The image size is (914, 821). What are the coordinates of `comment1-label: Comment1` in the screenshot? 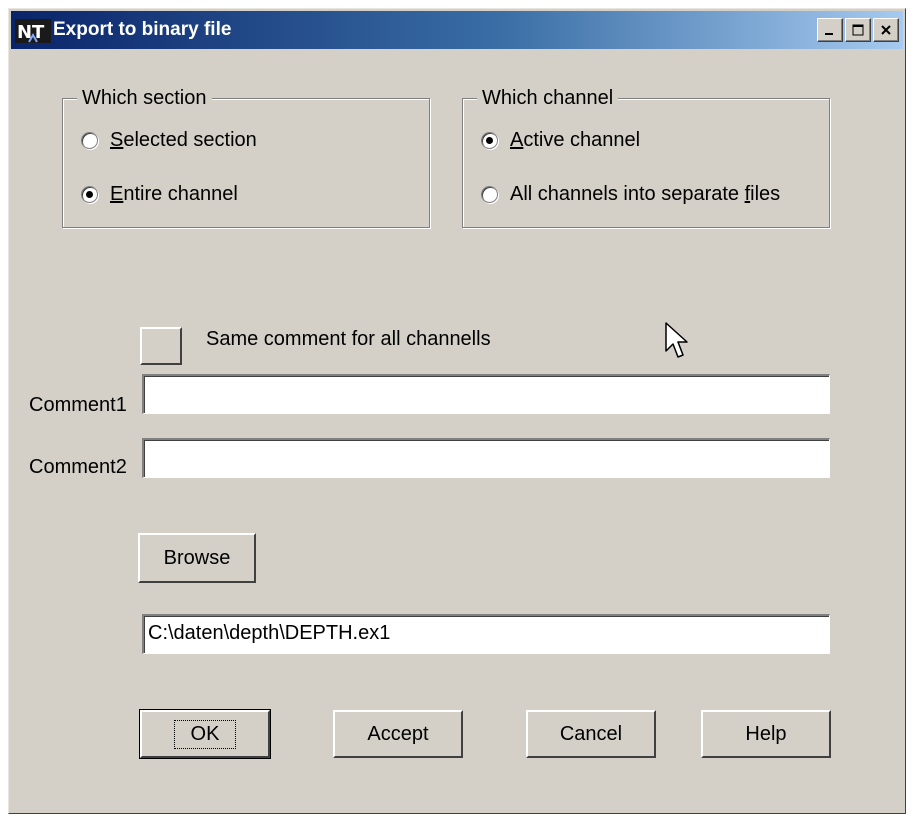 It's located at (78, 405).